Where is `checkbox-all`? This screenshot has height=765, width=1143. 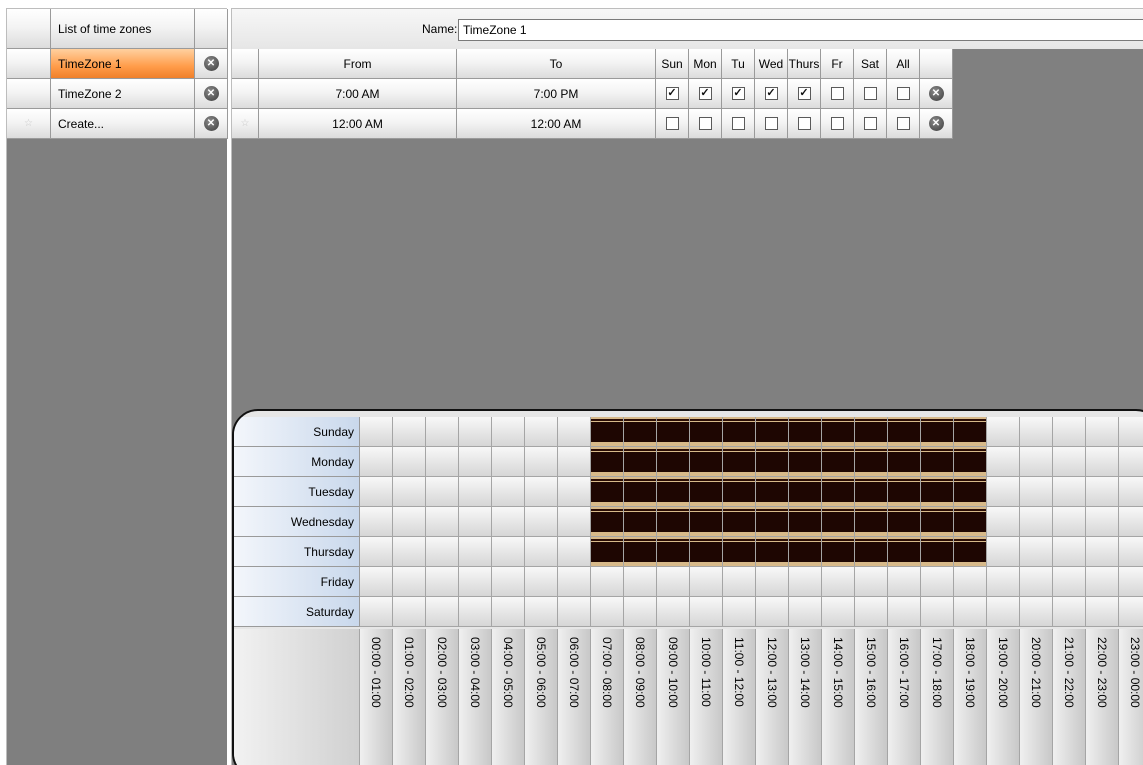
checkbox-all is located at coordinates (903, 94).